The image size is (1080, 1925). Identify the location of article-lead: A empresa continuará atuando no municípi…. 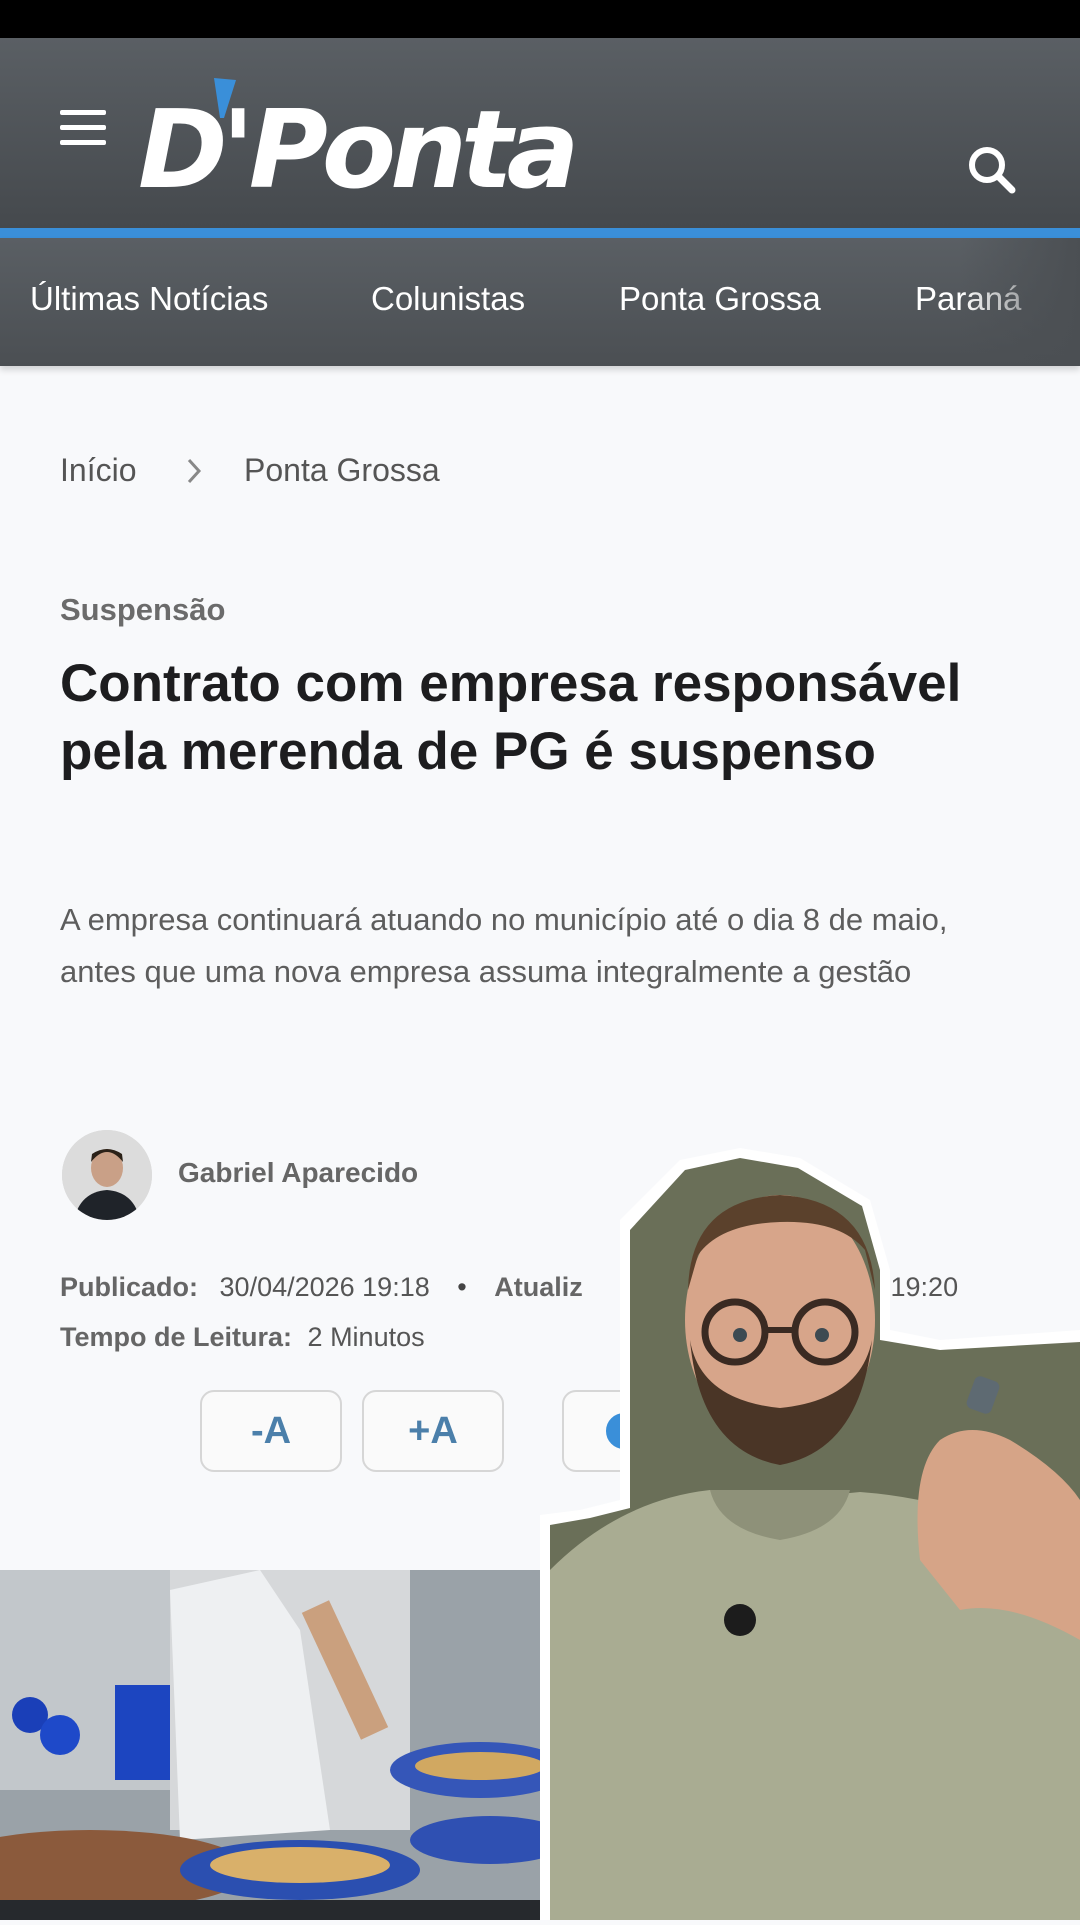
(504, 945).